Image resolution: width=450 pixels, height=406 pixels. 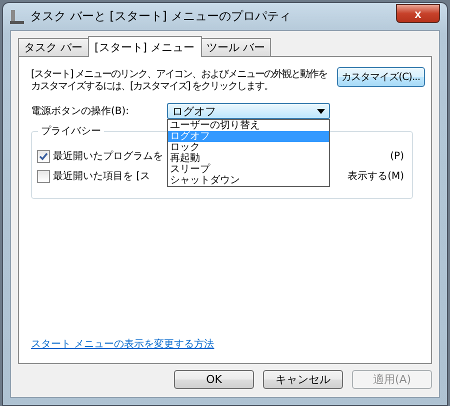 What do you see at coordinates (248, 180) in the screenshot?
I see `dropdown-option: シャットダウン` at bounding box center [248, 180].